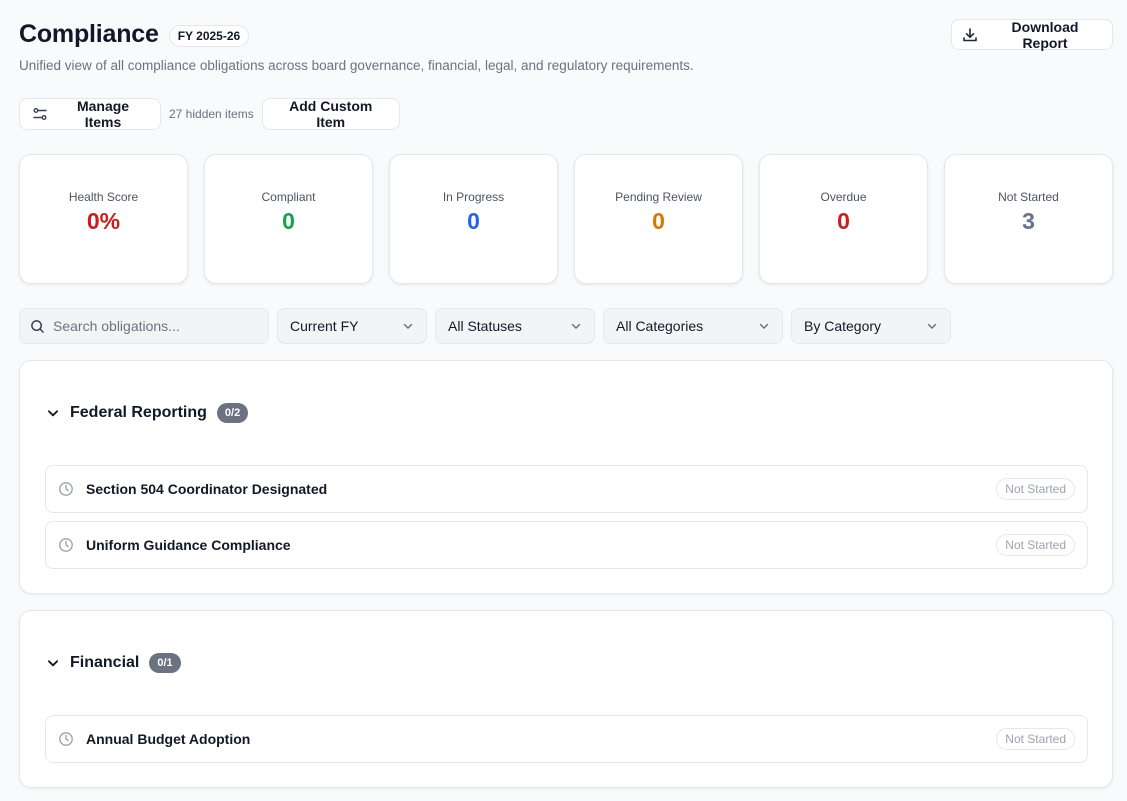 The width and height of the screenshot is (1127, 801). Describe the element at coordinates (89, 34) in the screenshot. I see `page-title: Compliance` at that location.